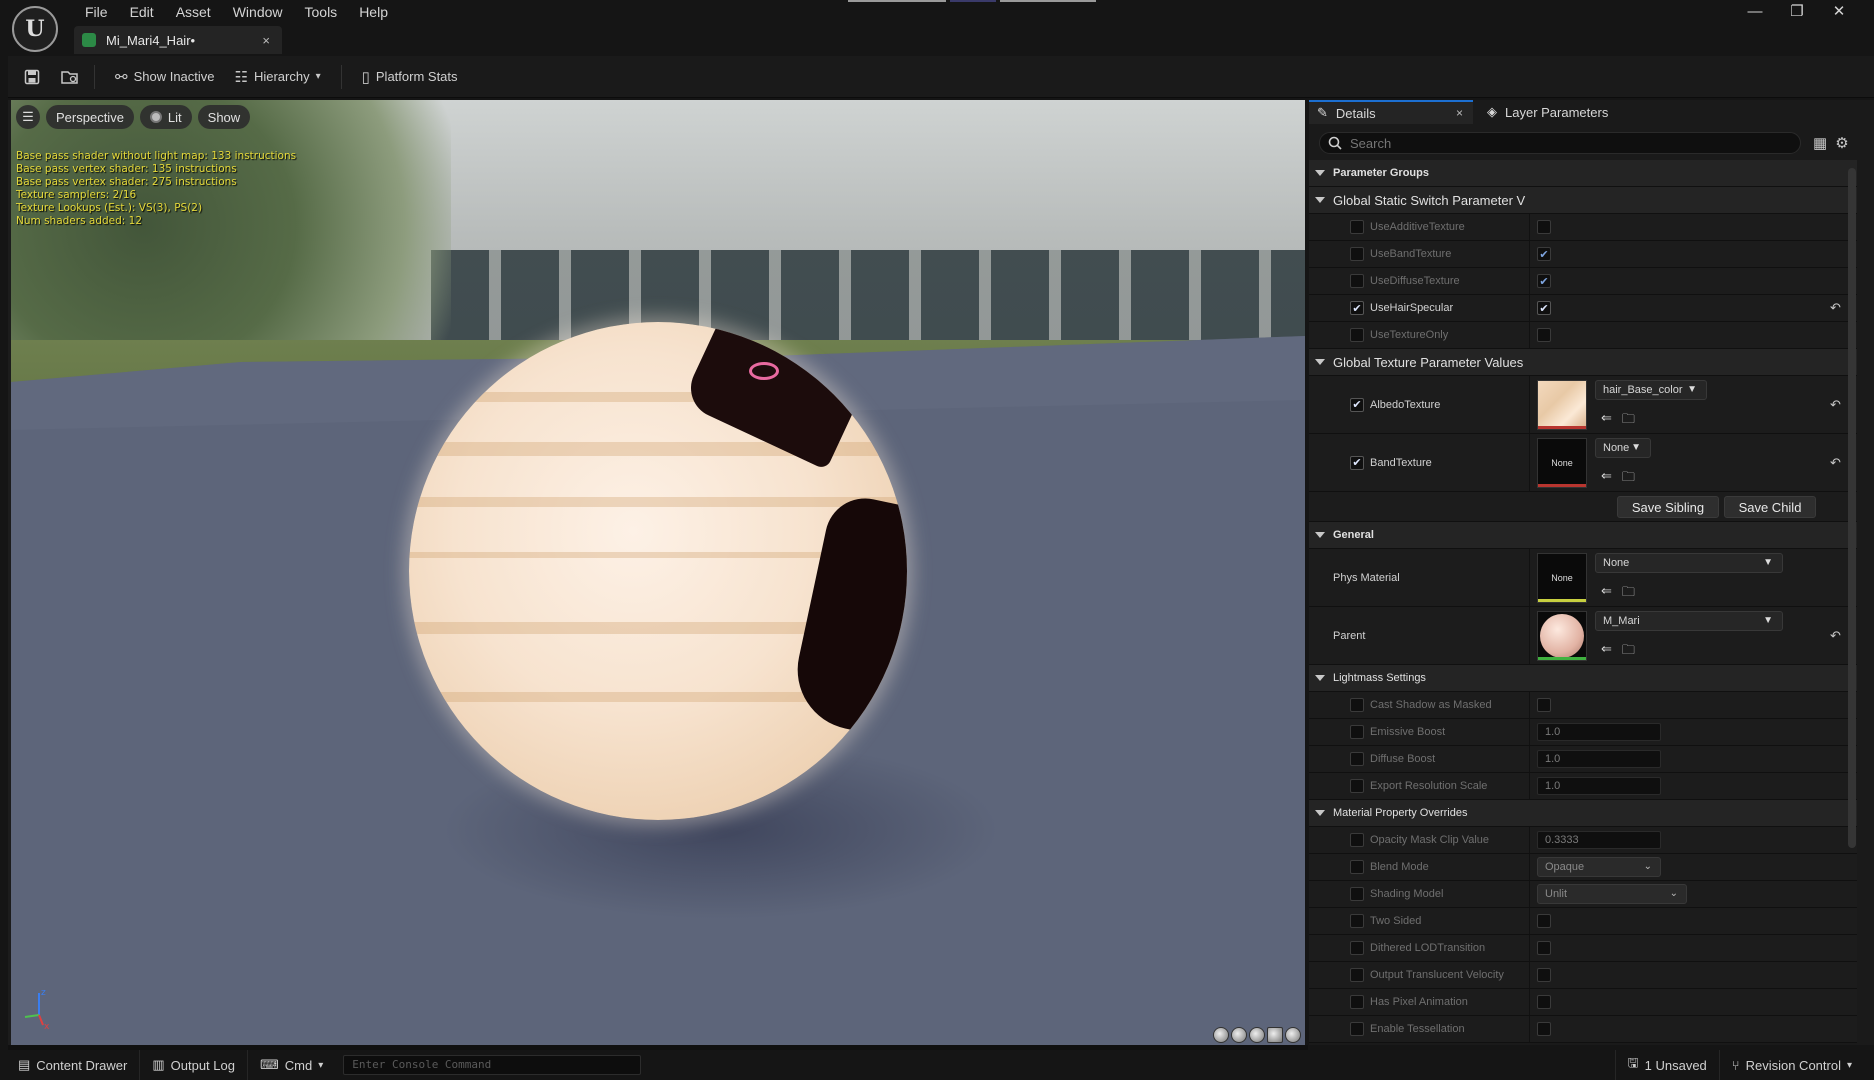 The image size is (1874, 1080). I want to click on search-field, so click(1560, 143).